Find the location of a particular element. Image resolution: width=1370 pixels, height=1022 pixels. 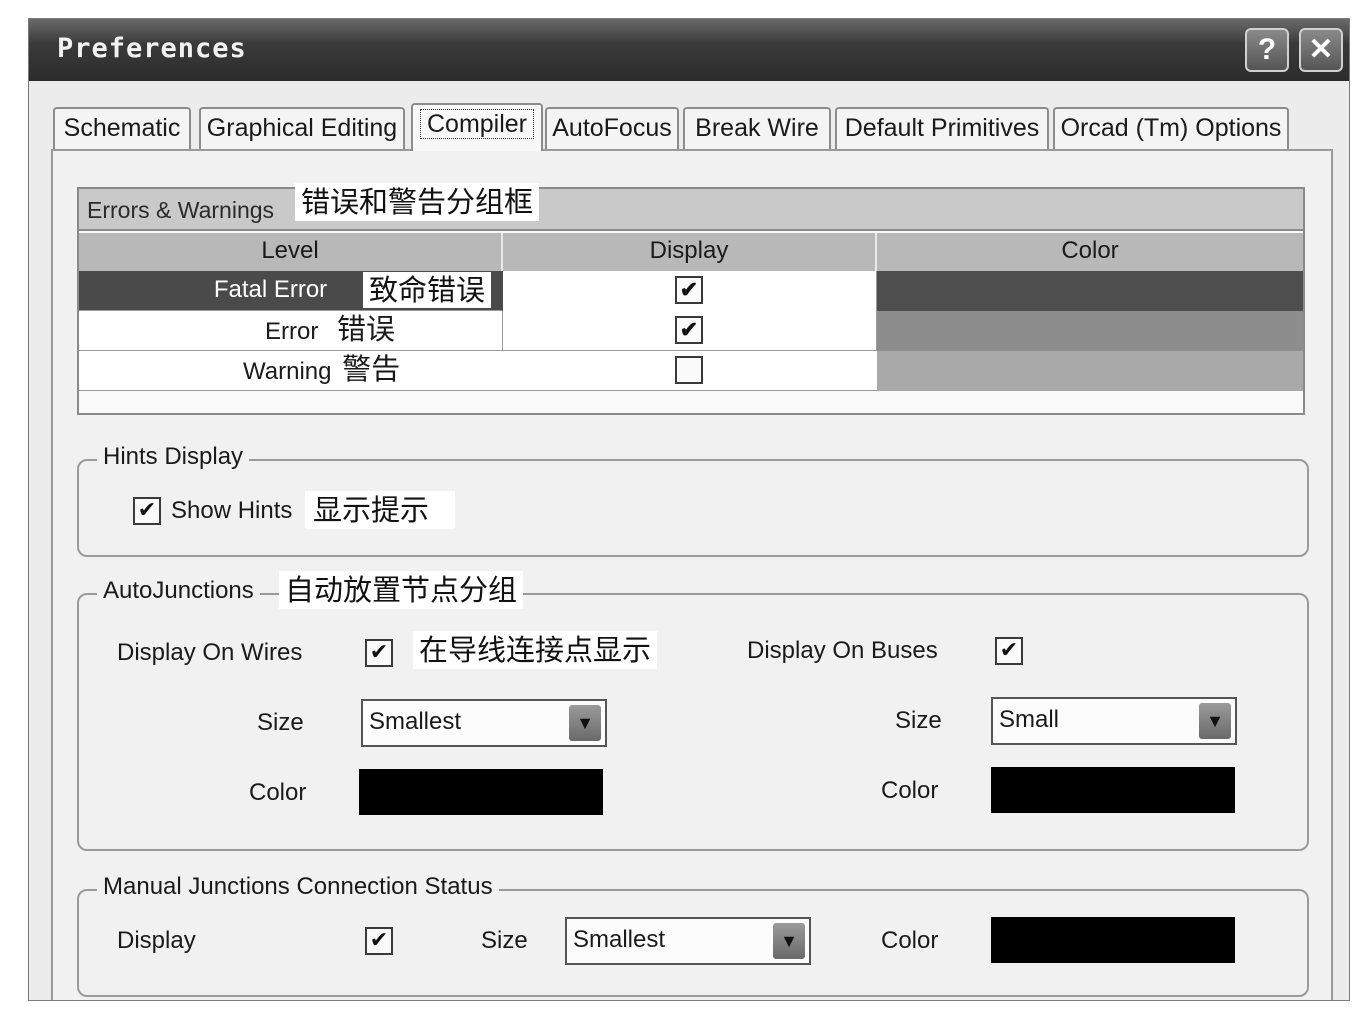

display-cell is located at coordinates (690, 371).